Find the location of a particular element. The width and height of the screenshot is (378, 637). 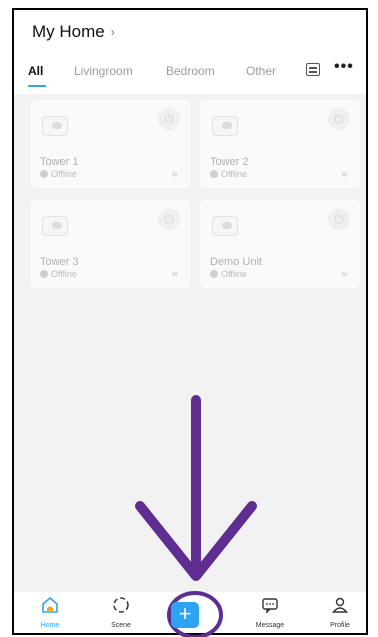

add-device-button: + is located at coordinates (185, 615).